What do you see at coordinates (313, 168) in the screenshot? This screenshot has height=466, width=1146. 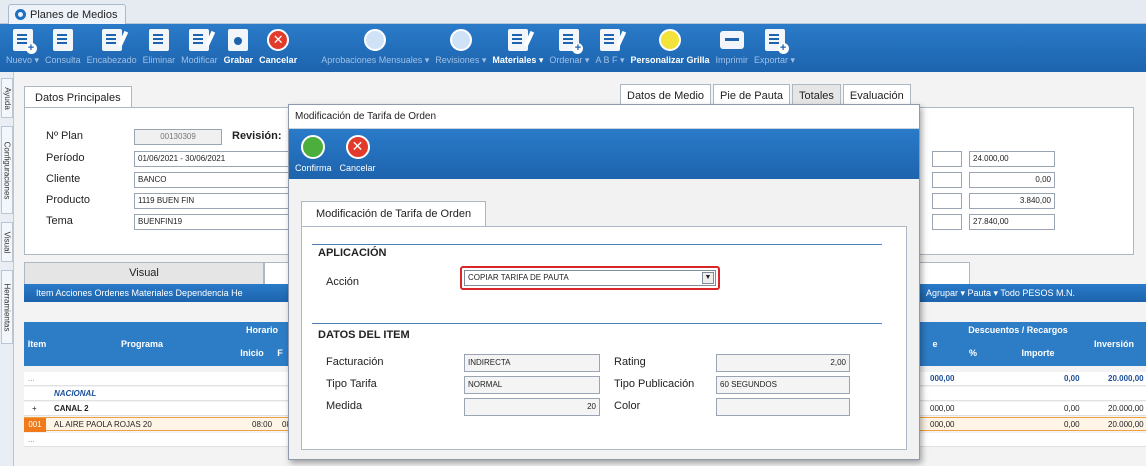 I see `confirma-label: Confirma` at bounding box center [313, 168].